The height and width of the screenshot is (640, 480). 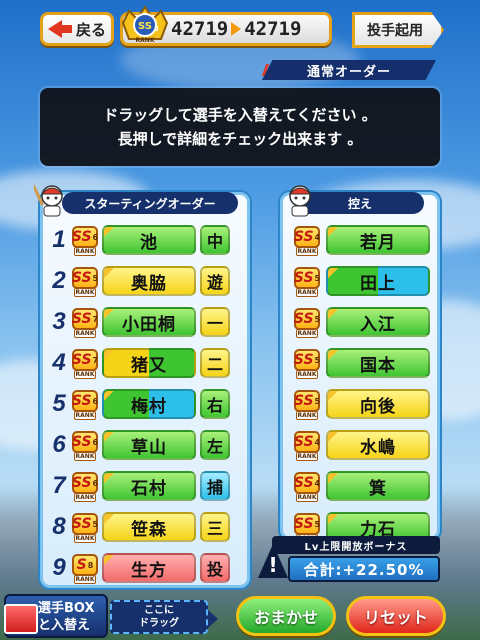 What do you see at coordinates (273, 29) in the screenshot?
I see `score-after: 42719` at bounding box center [273, 29].